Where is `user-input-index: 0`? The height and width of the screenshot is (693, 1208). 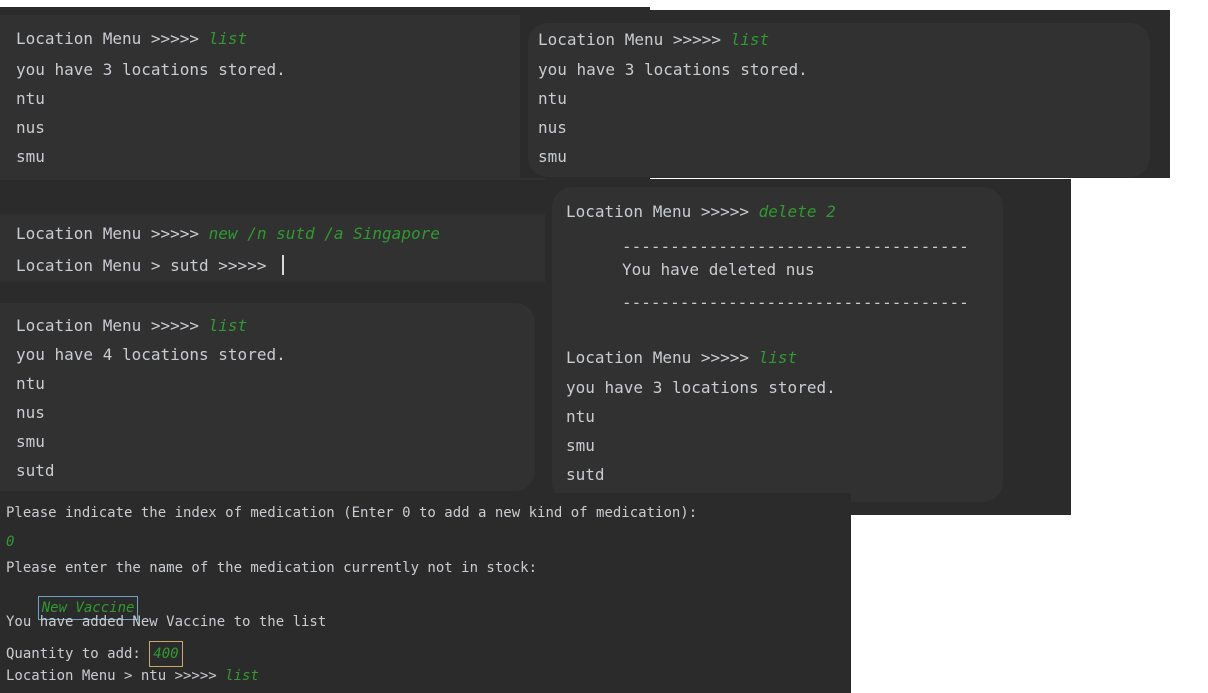
user-input-index: 0 is located at coordinates (10, 542).